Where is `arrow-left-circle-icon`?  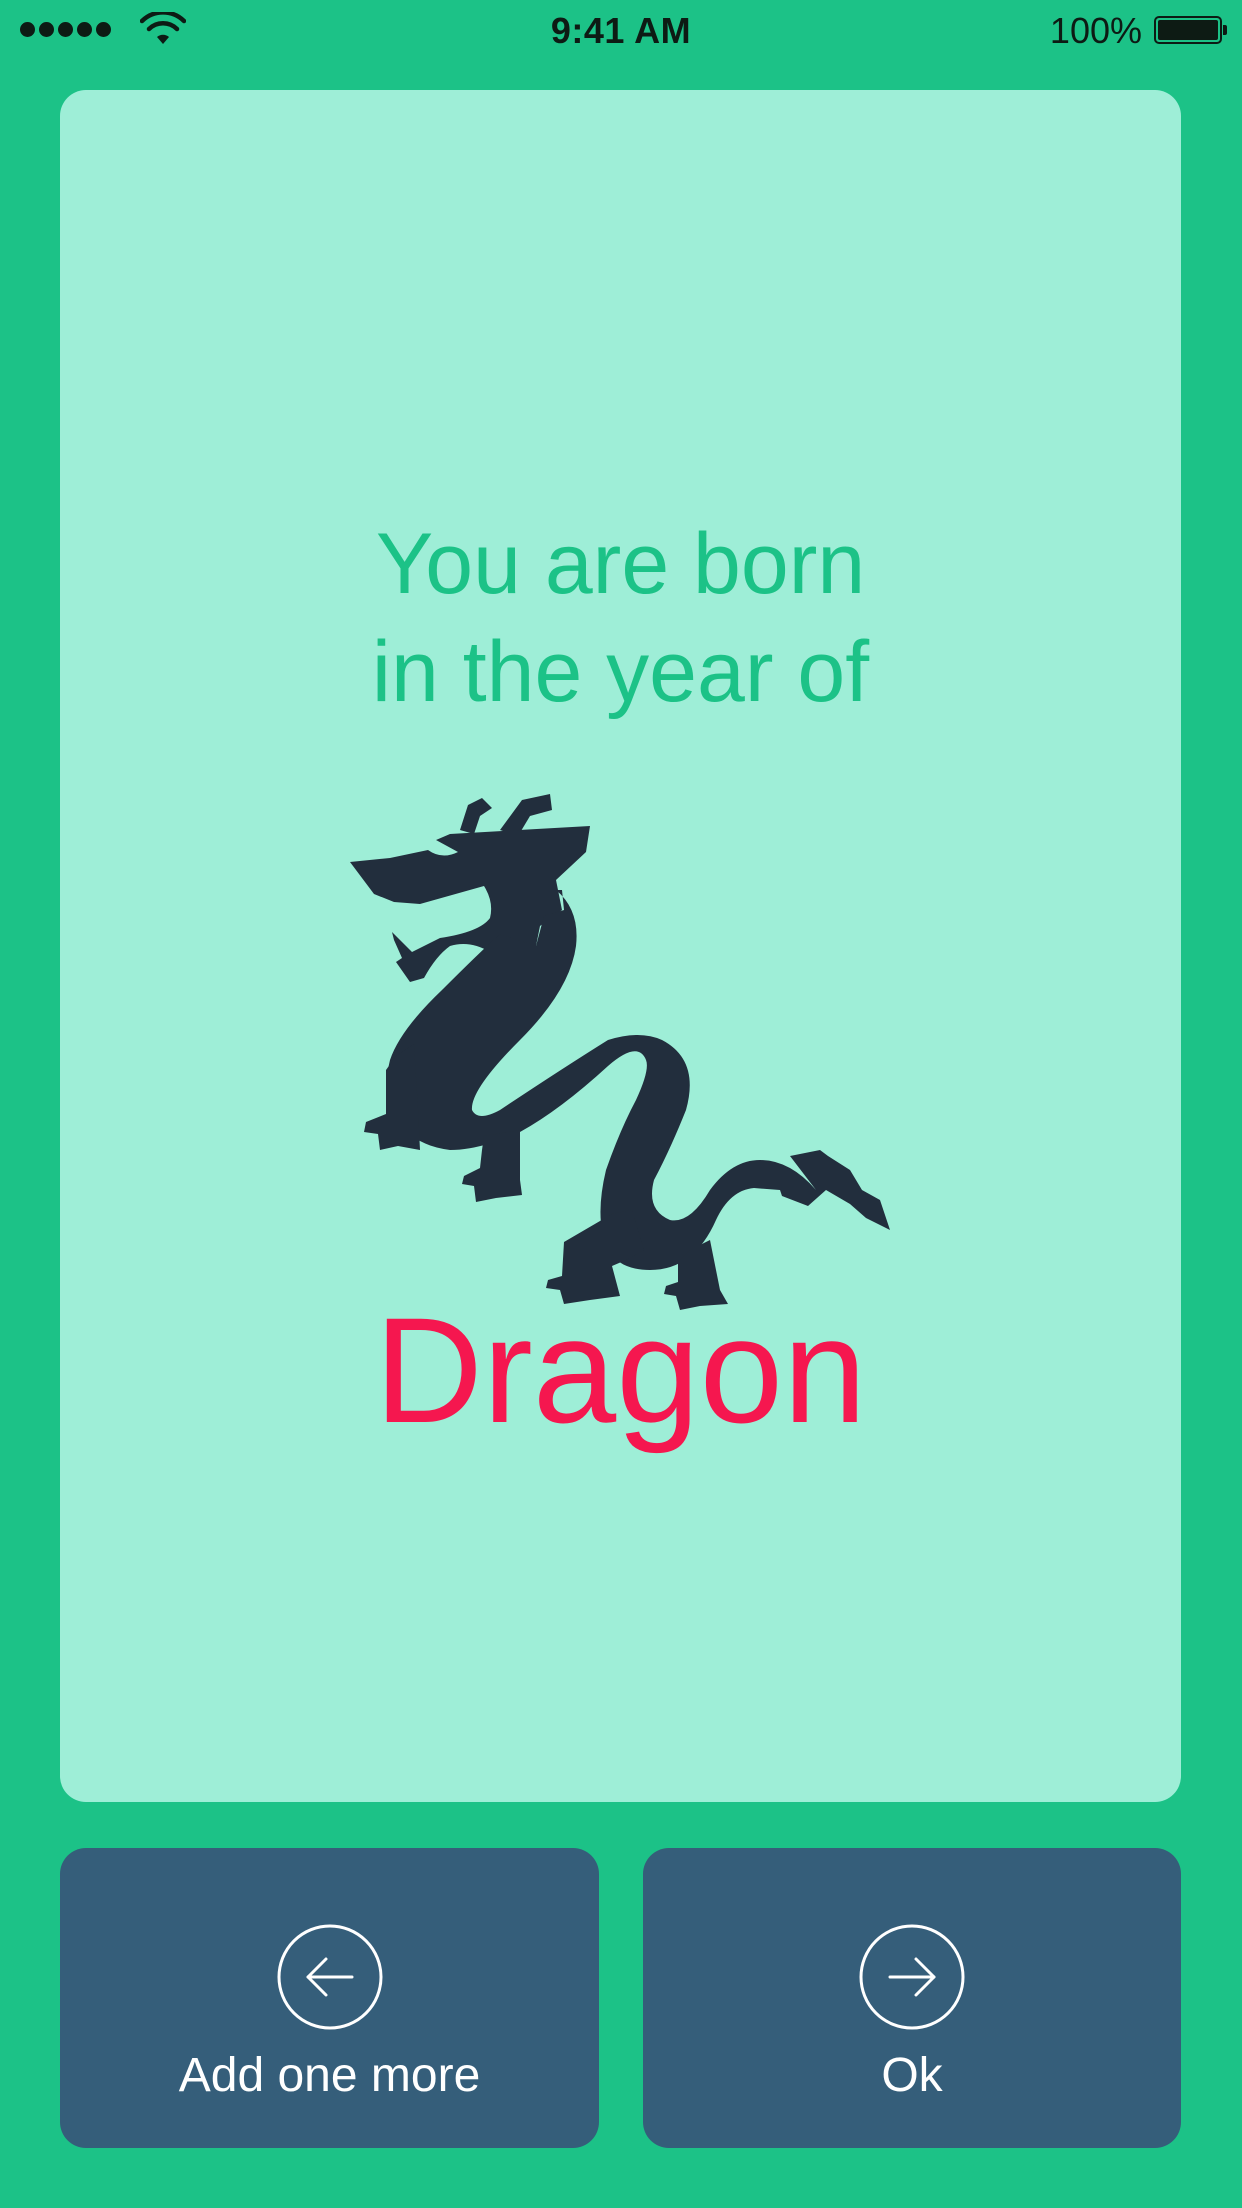 arrow-left-circle-icon is located at coordinates (329, 1977).